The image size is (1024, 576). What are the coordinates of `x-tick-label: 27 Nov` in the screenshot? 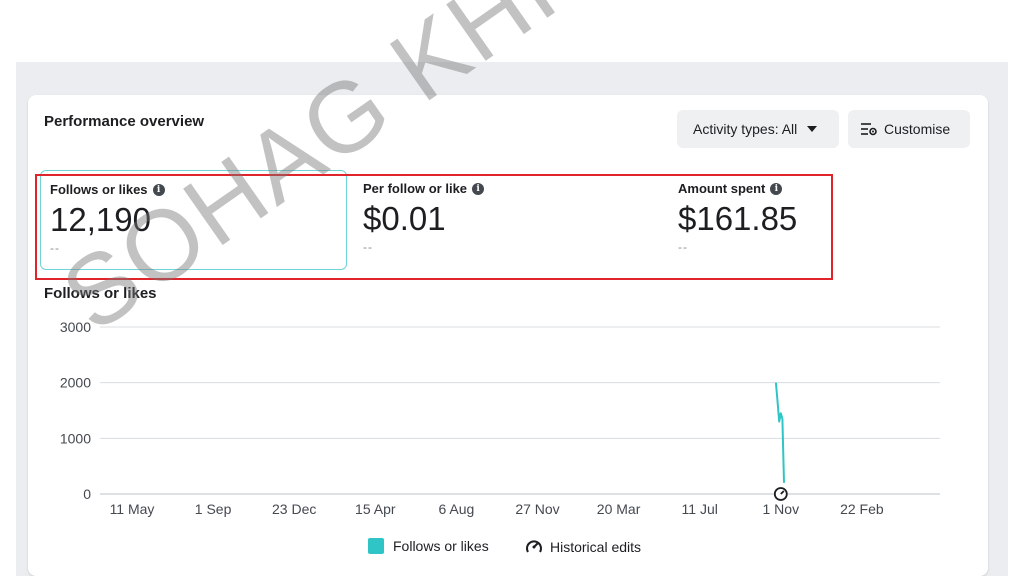 It's located at (537, 509).